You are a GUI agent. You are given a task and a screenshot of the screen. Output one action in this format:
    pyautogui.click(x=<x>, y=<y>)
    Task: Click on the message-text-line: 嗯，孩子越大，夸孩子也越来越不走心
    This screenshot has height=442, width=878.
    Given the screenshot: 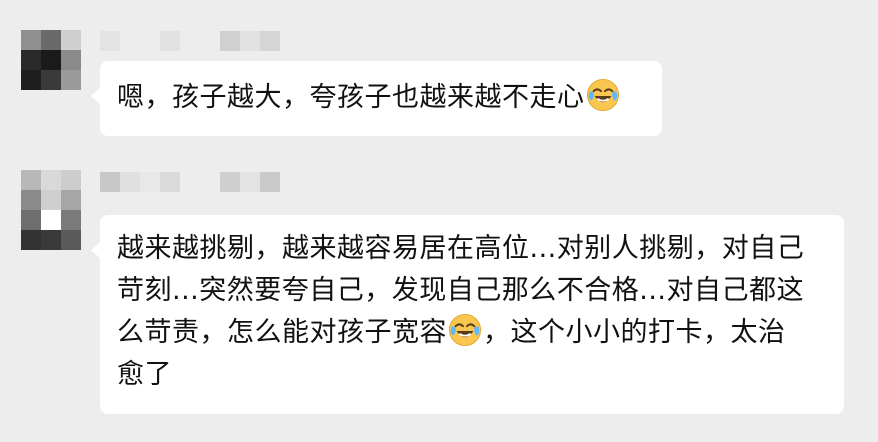 What is the action you would take?
    pyautogui.click(x=389, y=98)
    